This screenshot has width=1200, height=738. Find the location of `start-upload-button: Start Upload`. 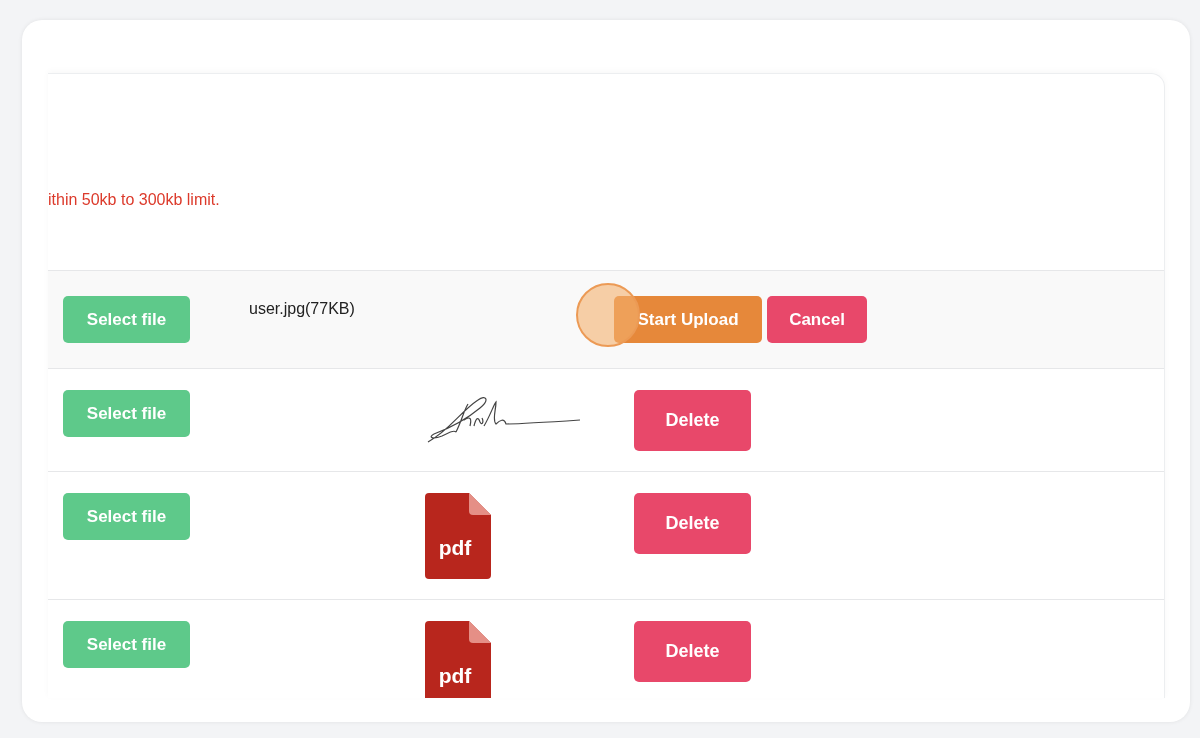

start-upload-button: Start Upload is located at coordinates (688, 319).